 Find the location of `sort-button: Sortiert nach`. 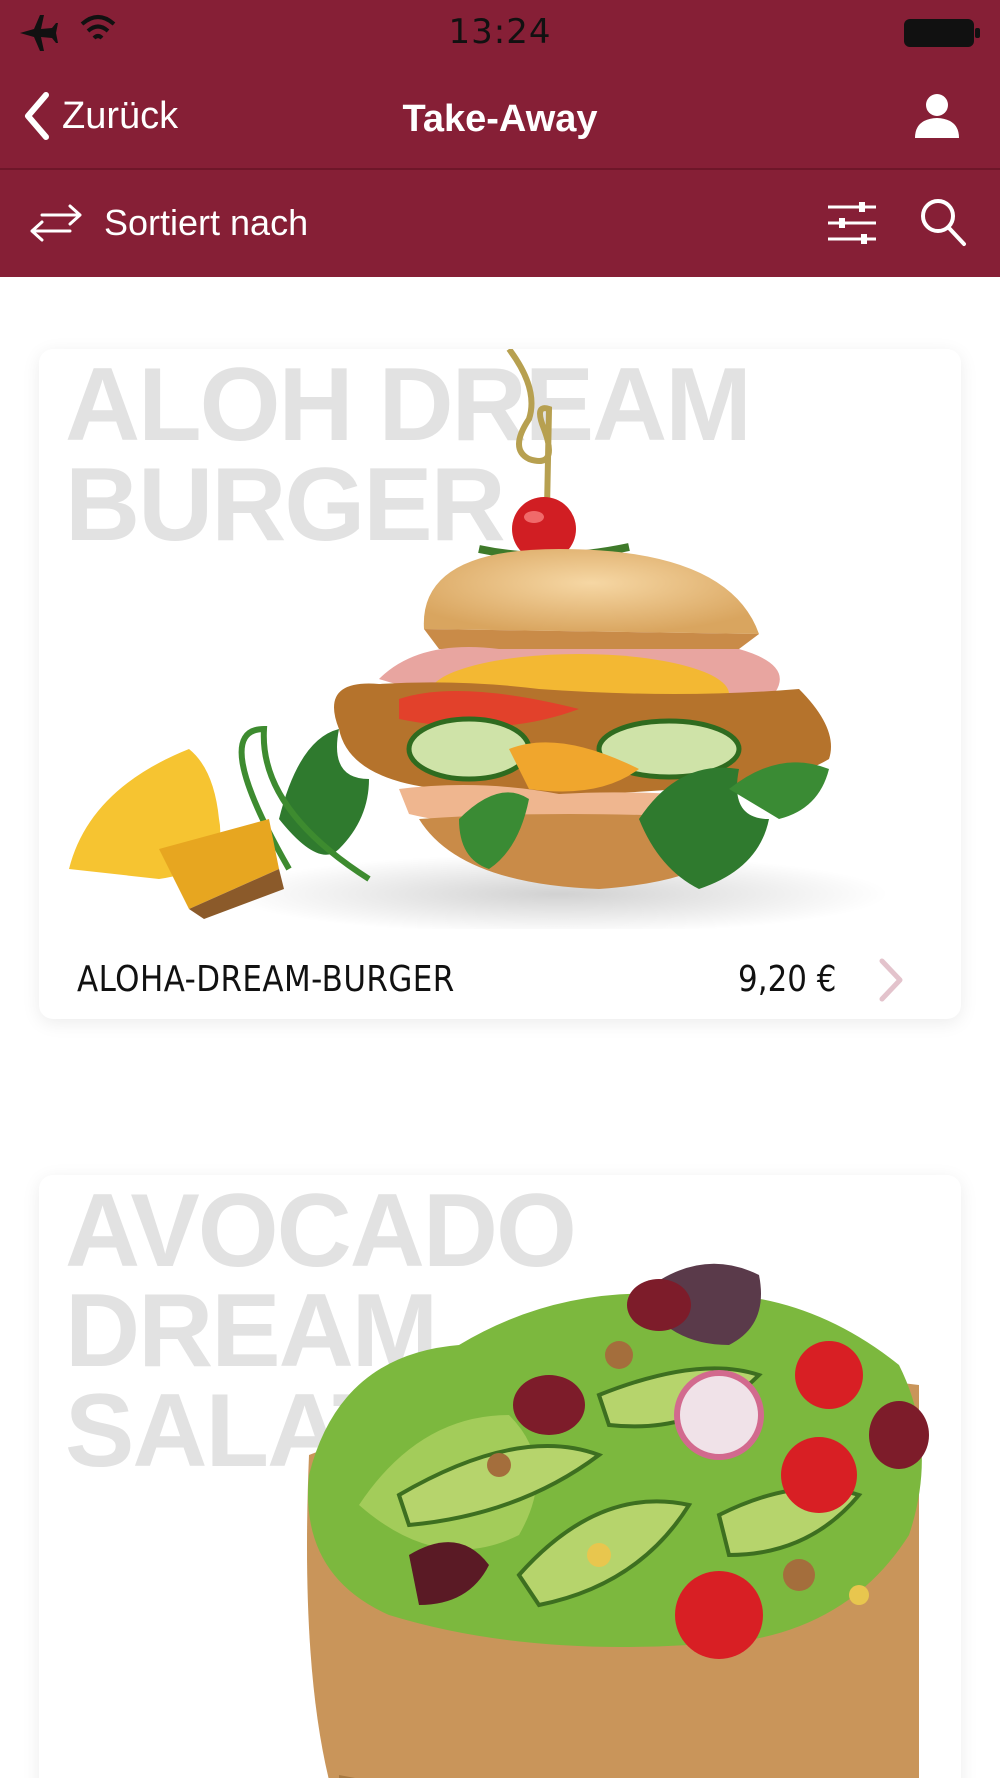

sort-button: Sortiert nach is located at coordinates (168, 223).